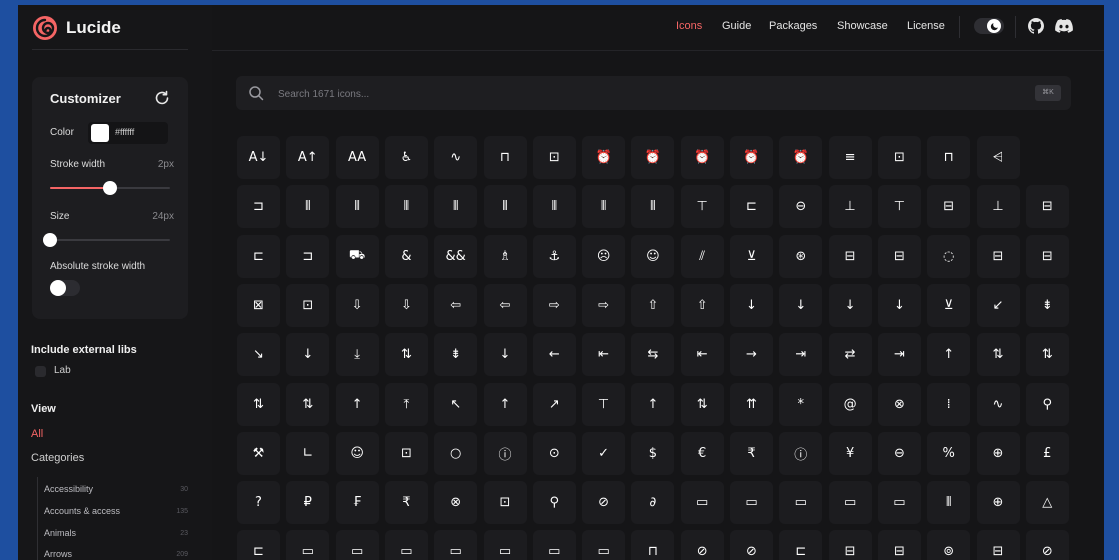  Describe the element at coordinates (604, 256) in the screenshot. I see `icon-tile: ☹` at that location.